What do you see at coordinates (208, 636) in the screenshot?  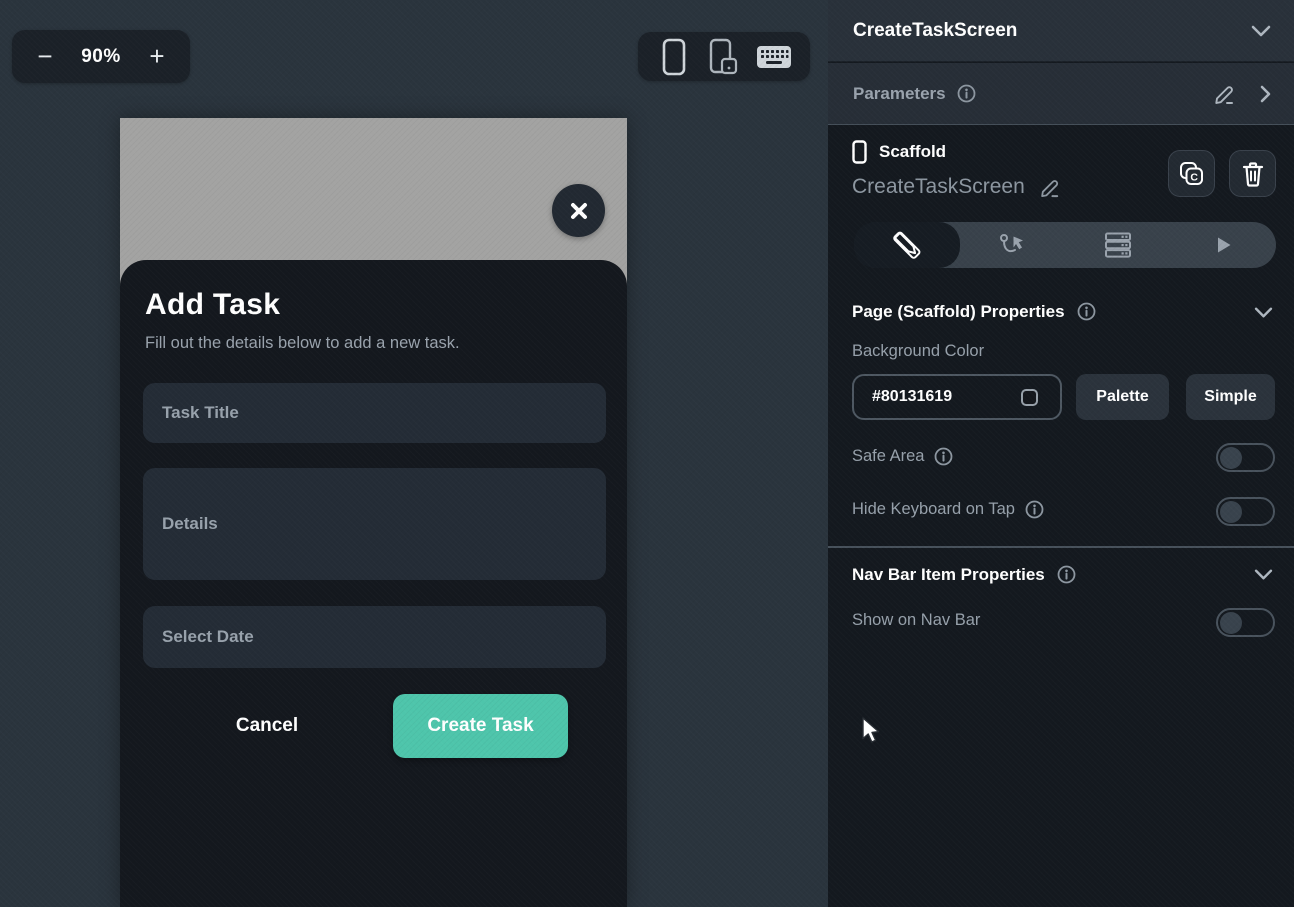 I see `select-date-placeholder: Select Date` at bounding box center [208, 636].